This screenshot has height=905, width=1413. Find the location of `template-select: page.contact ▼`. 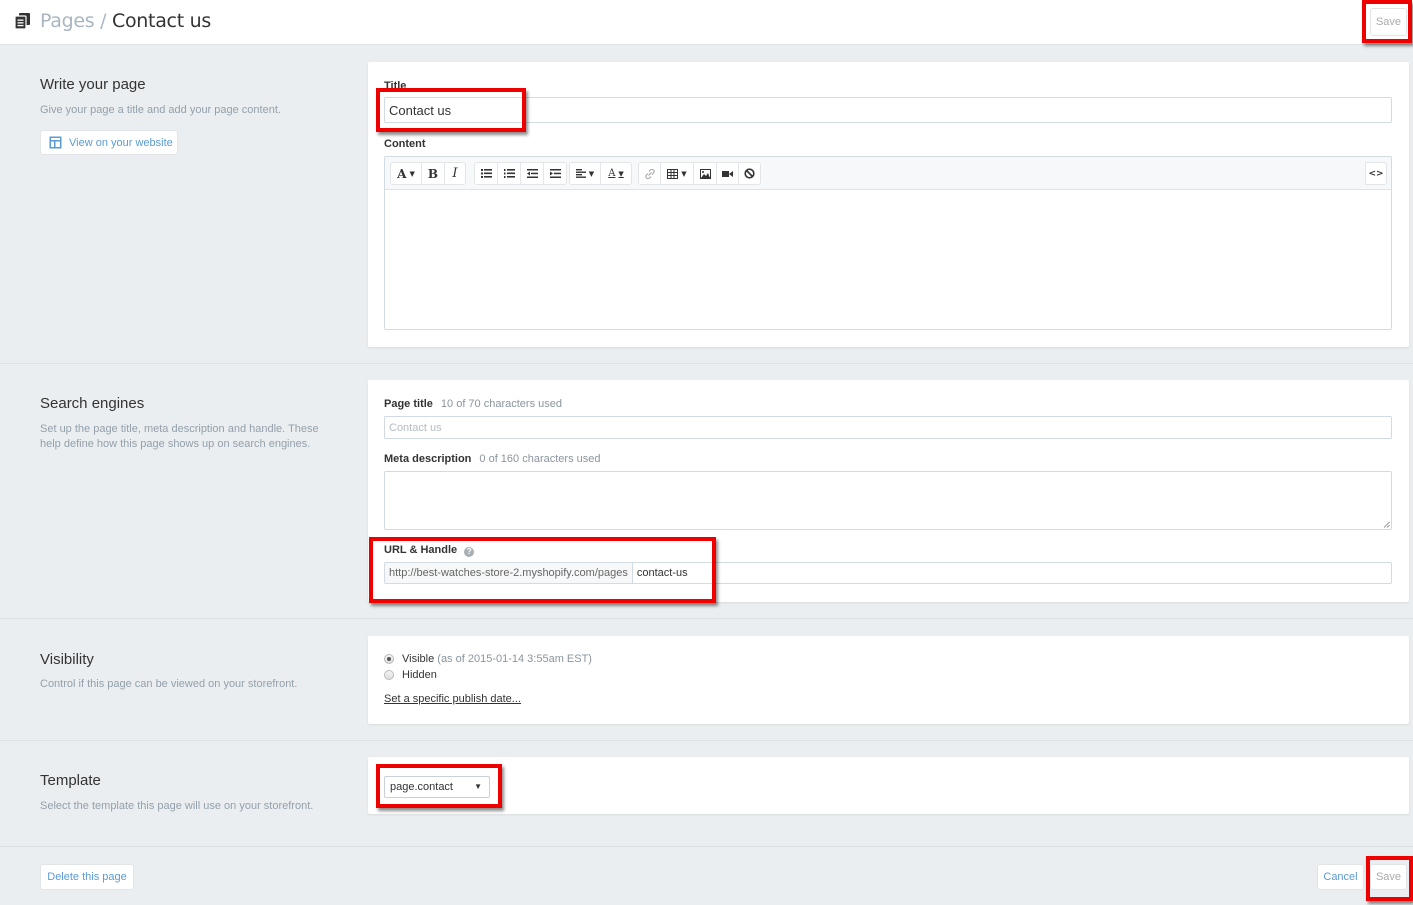

template-select: page.contact ▼ is located at coordinates (437, 787).